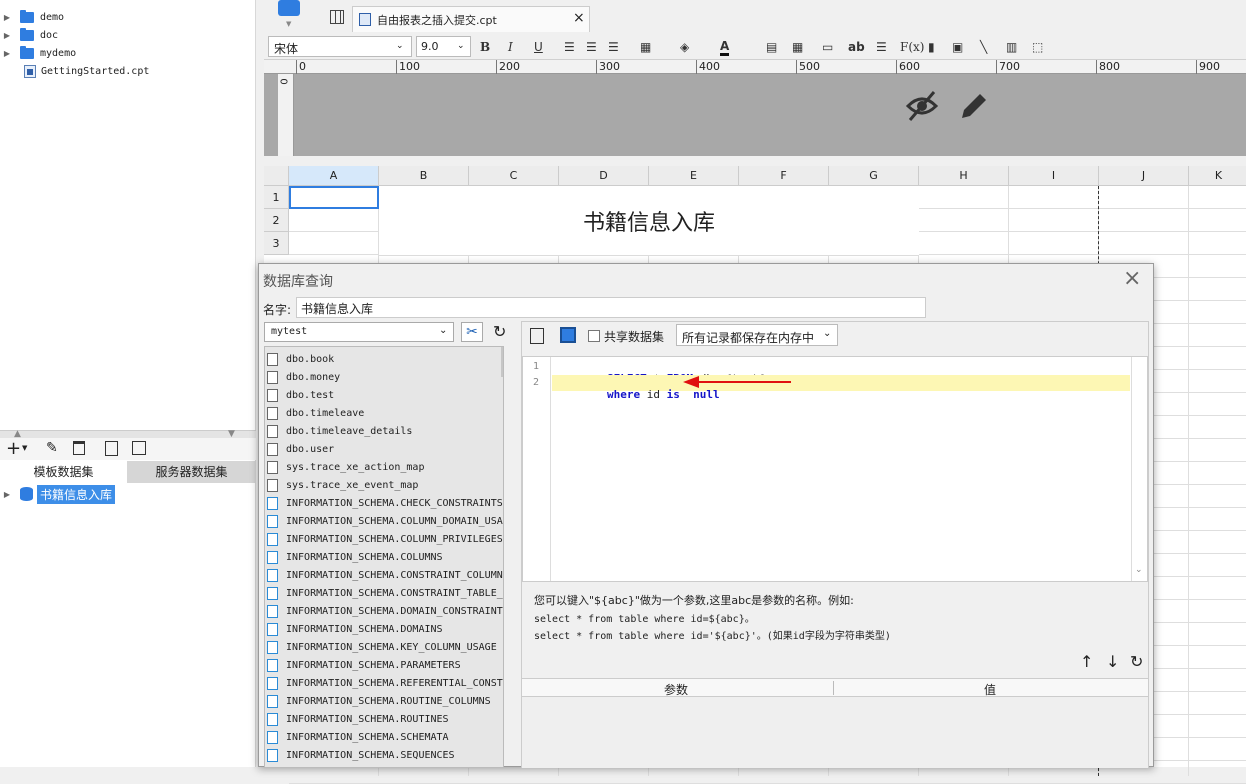 This screenshot has height=784, width=1246. I want to click on close-dialog-icon: ×, so click(1132, 278).